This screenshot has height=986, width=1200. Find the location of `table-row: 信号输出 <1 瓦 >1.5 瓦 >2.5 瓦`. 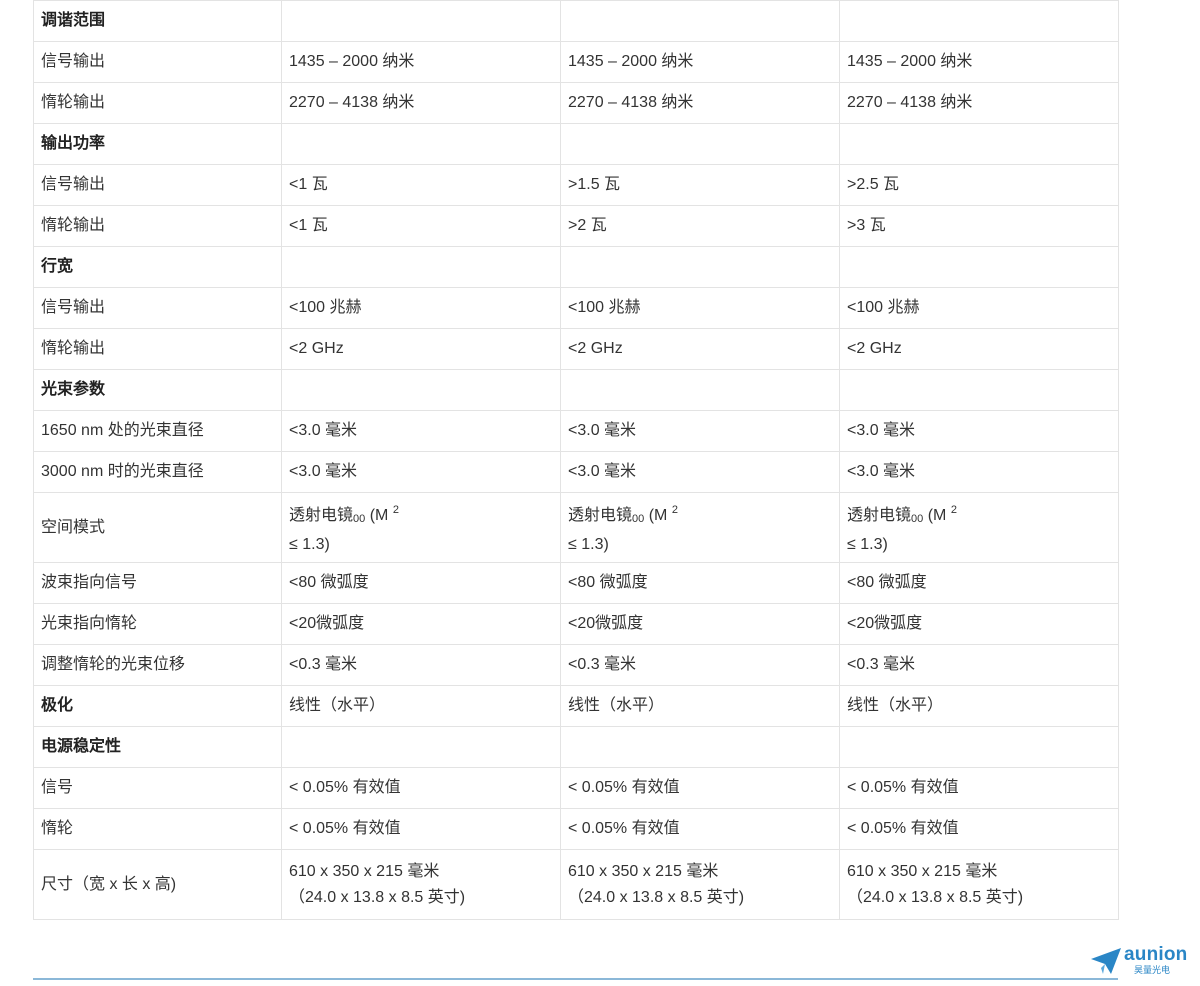

table-row: 信号输出 <1 瓦 >1.5 瓦 >2.5 瓦 is located at coordinates (576, 185).